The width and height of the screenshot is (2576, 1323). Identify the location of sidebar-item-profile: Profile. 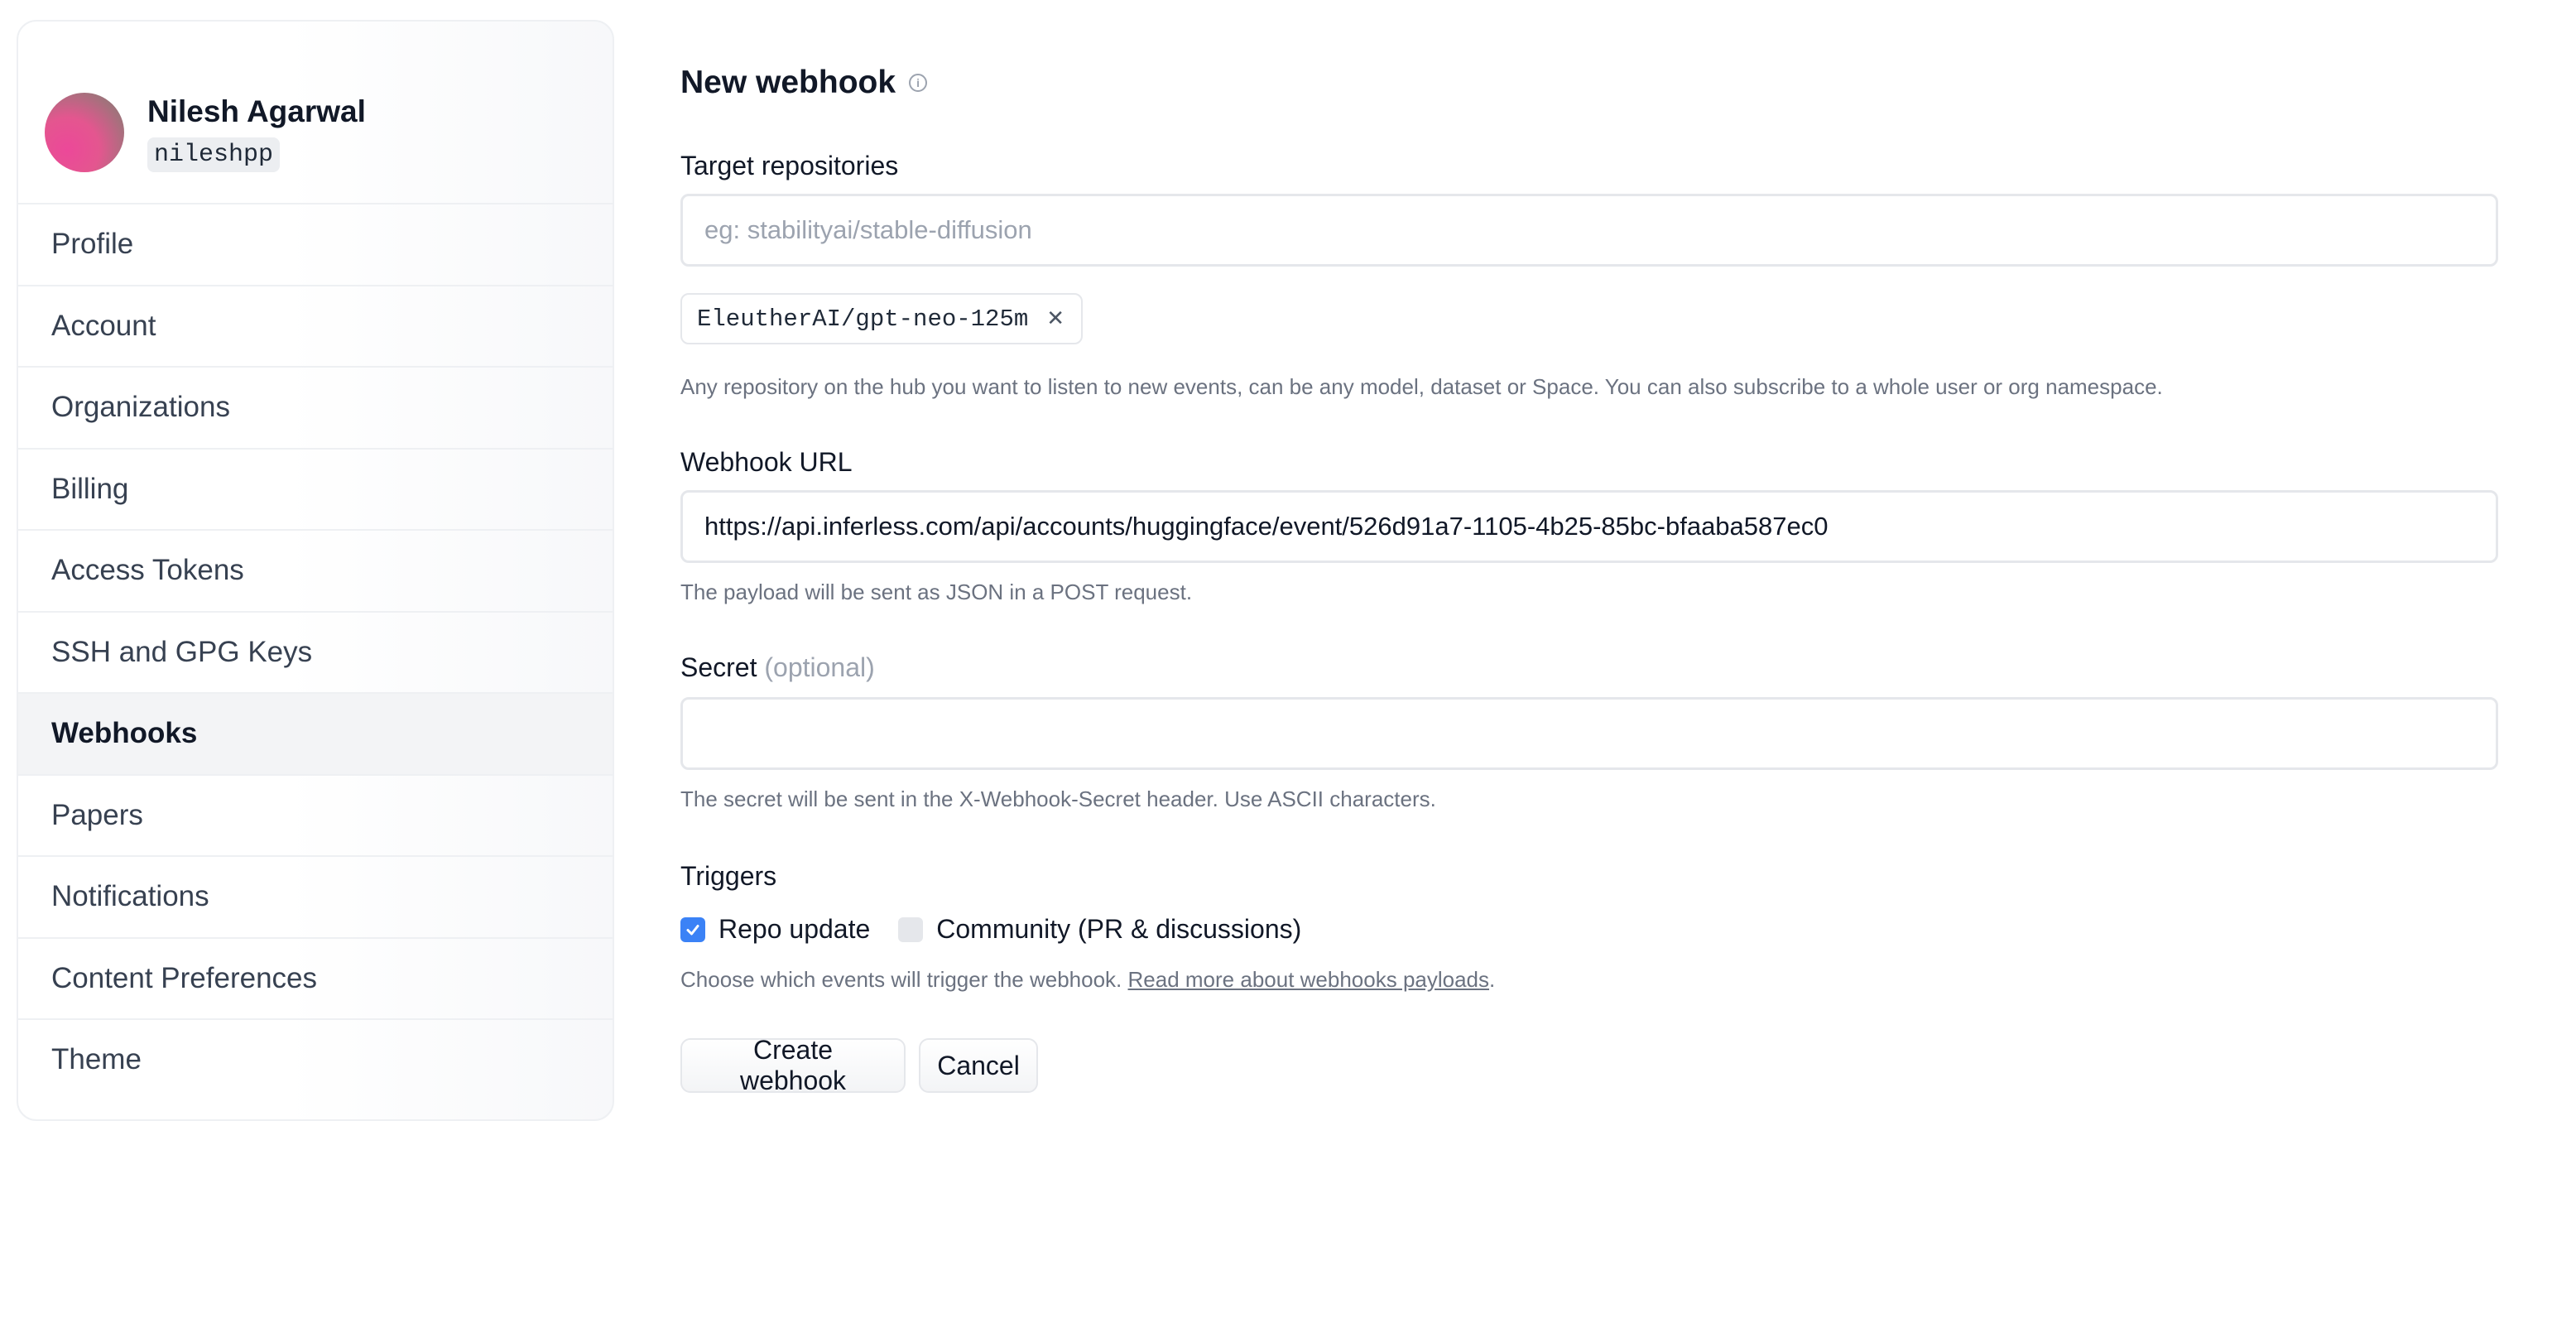
(315, 244).